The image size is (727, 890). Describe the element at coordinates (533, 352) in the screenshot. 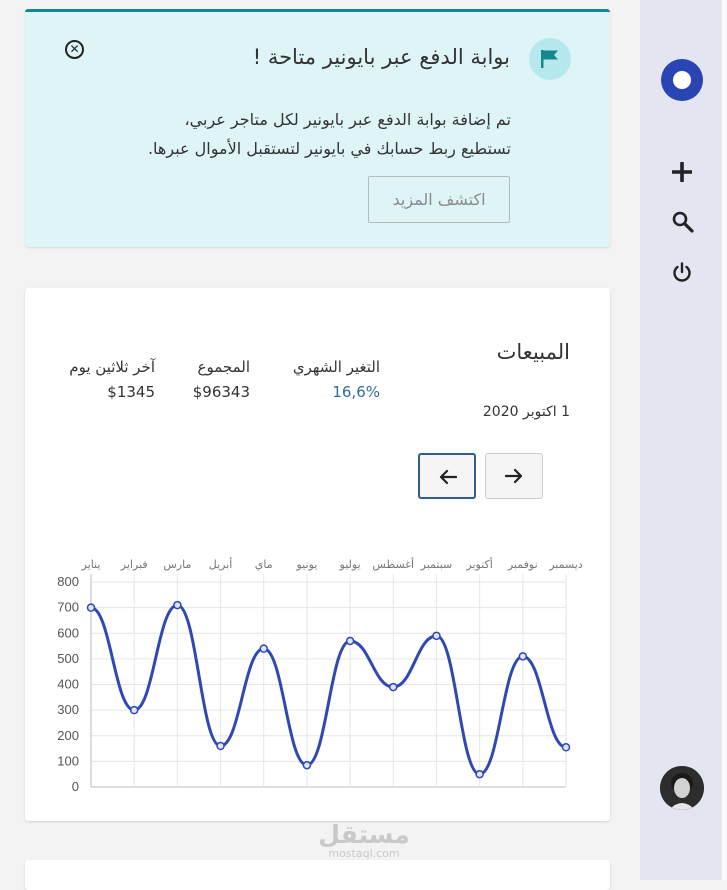

I see `sales-title: المبيعات` at that location.